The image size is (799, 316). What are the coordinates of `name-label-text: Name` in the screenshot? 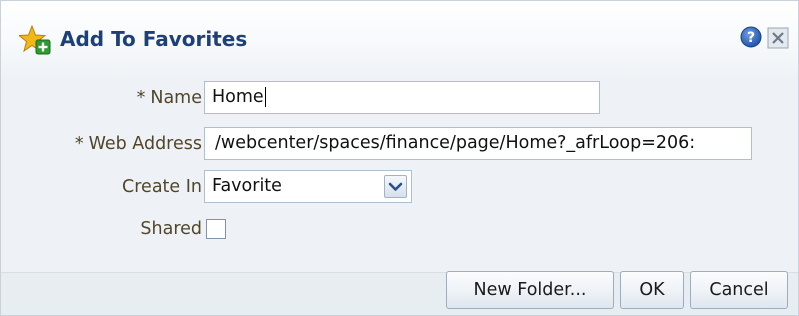 It's located at (176, 98).